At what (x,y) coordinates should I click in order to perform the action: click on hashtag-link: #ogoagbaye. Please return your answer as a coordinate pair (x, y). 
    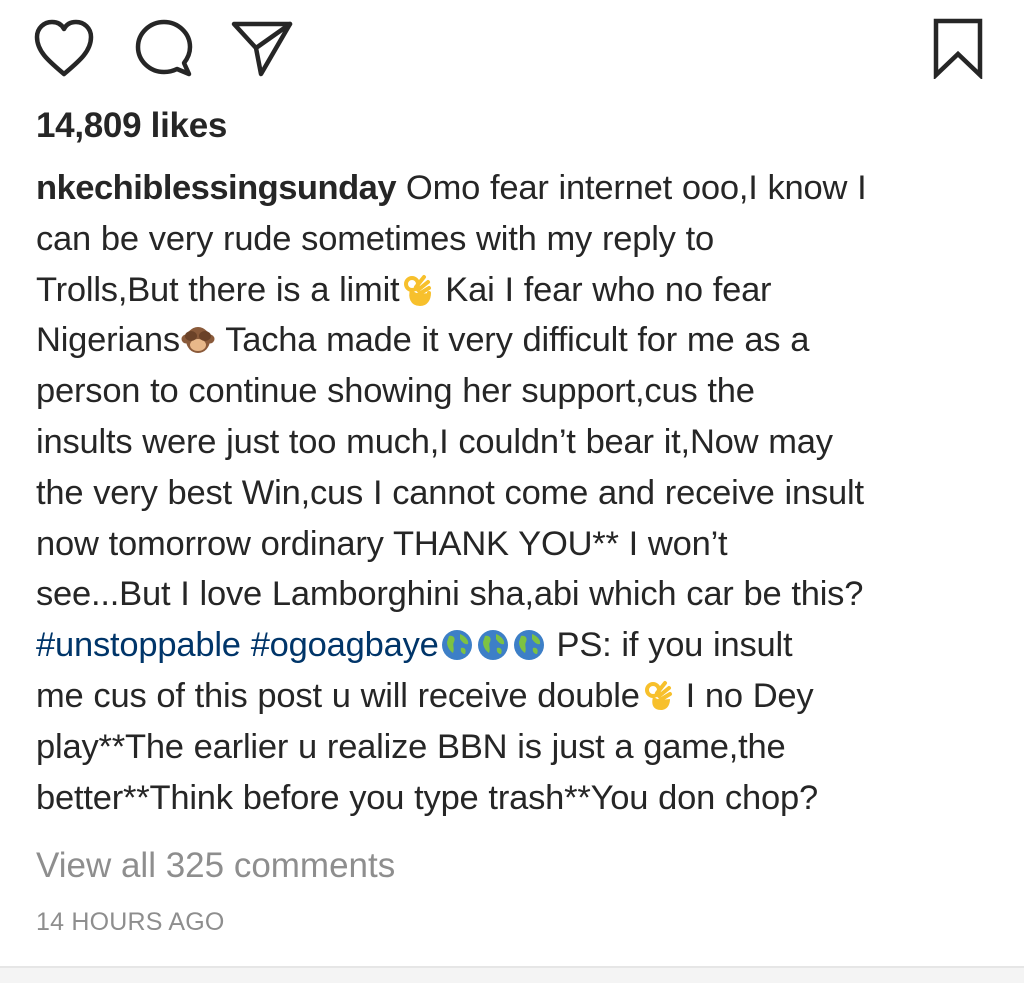
    Looking at the image, I should click on (345, 645).